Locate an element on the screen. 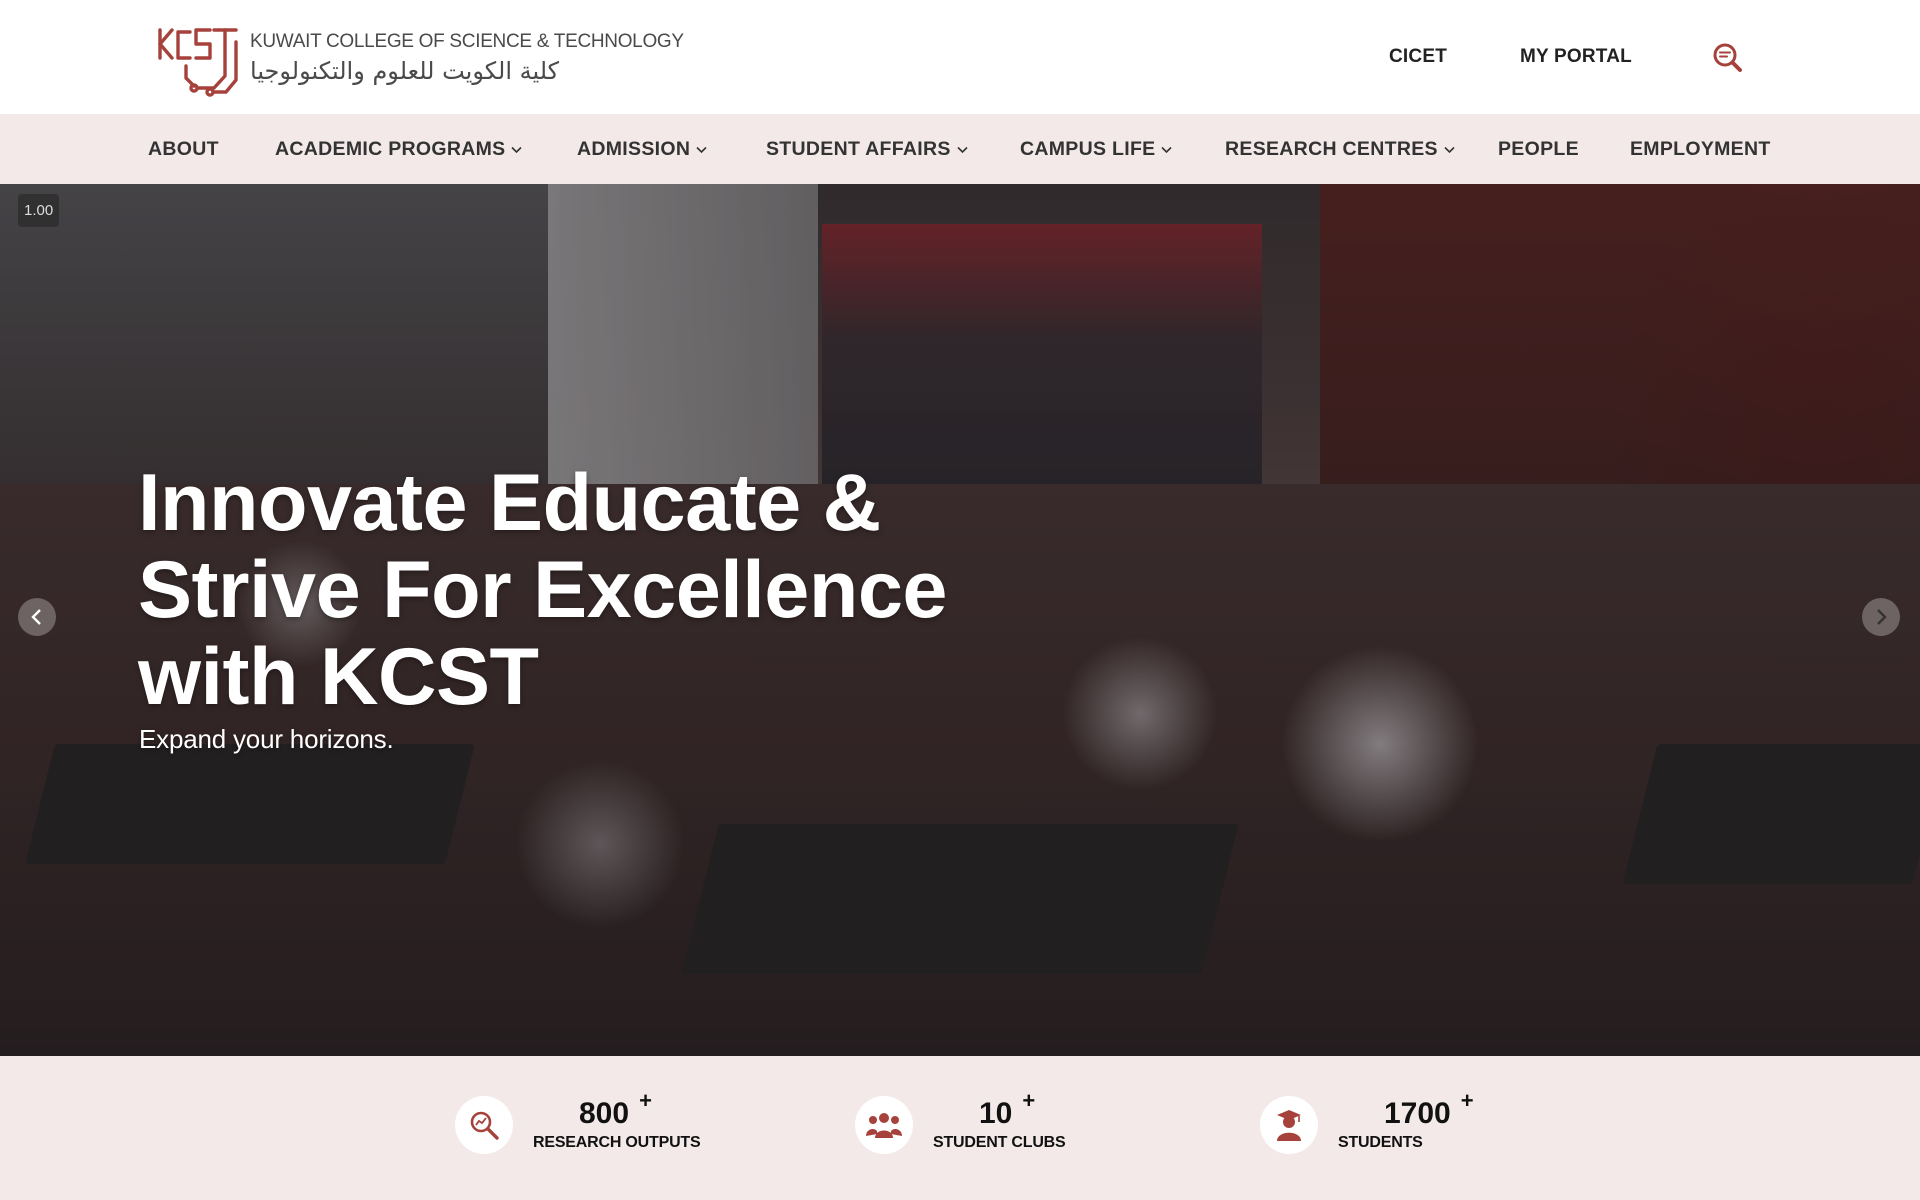 The height and width of the screenshot is (1200, 1920). hero-title-line: Innovate Educate & is located at coordinates (509, 503).